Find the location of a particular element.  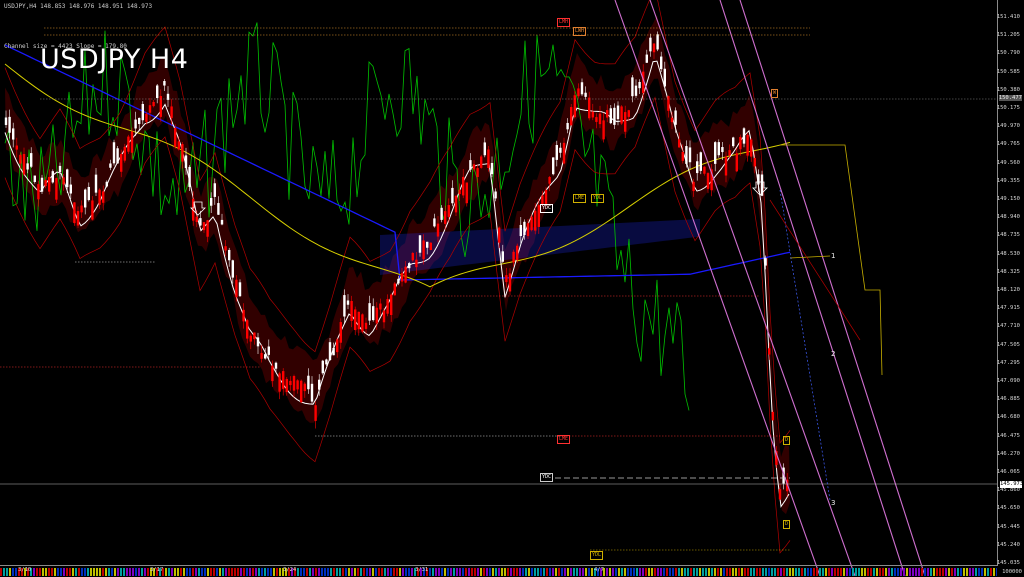

price-tick: 145.860 is located at coordinates (1008, 490).